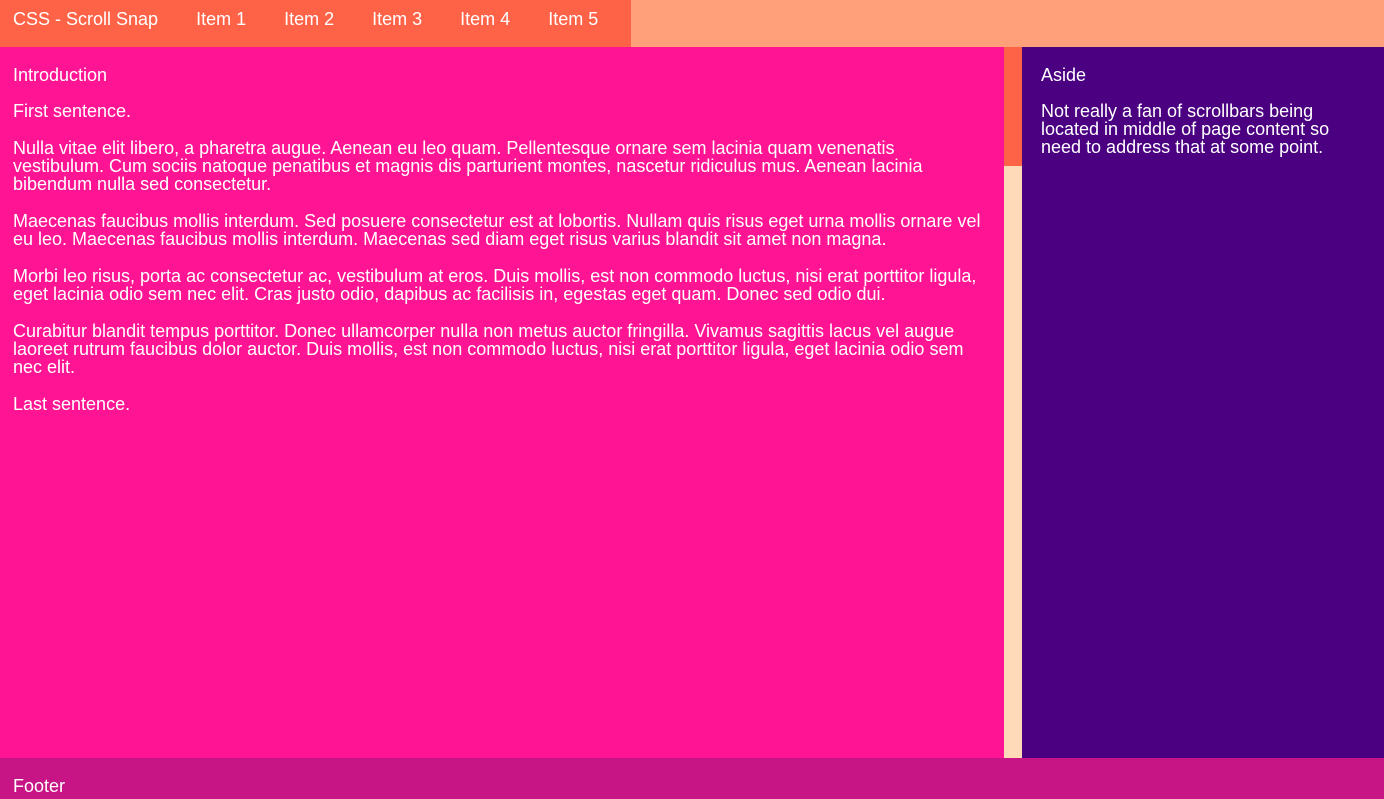 The image size is (1384, 799). Describe the element at coordinates (1064, 75) in the screenshot. I see `aside-heading: Aside` at that location.